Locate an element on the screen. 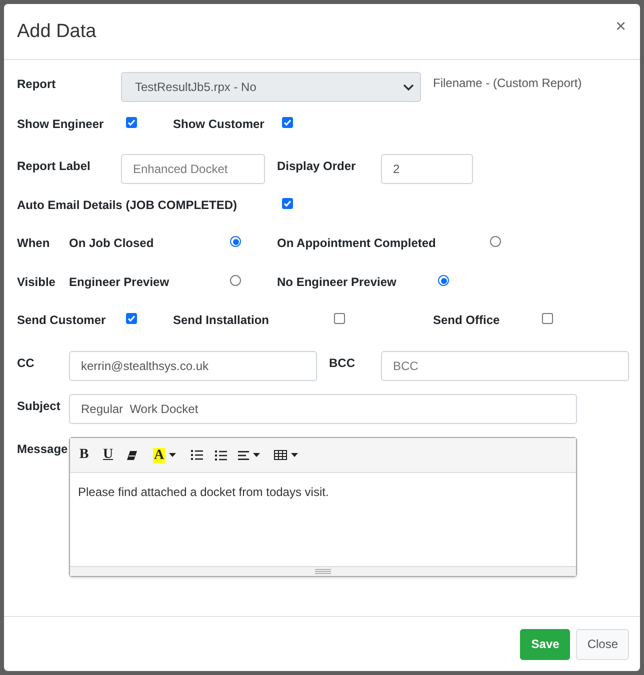  field-label: Report is located at coordinates (37, 83).